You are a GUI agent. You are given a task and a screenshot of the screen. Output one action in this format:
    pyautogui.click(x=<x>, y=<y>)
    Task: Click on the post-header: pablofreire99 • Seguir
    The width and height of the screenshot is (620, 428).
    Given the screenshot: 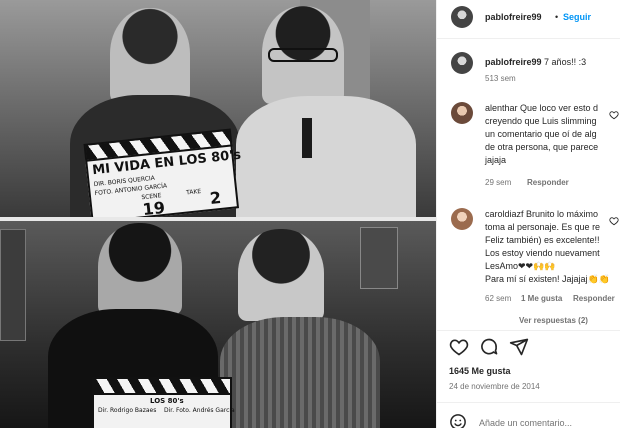 What is the action you would take?
    pyautogui.click(x=528, y=19)
    